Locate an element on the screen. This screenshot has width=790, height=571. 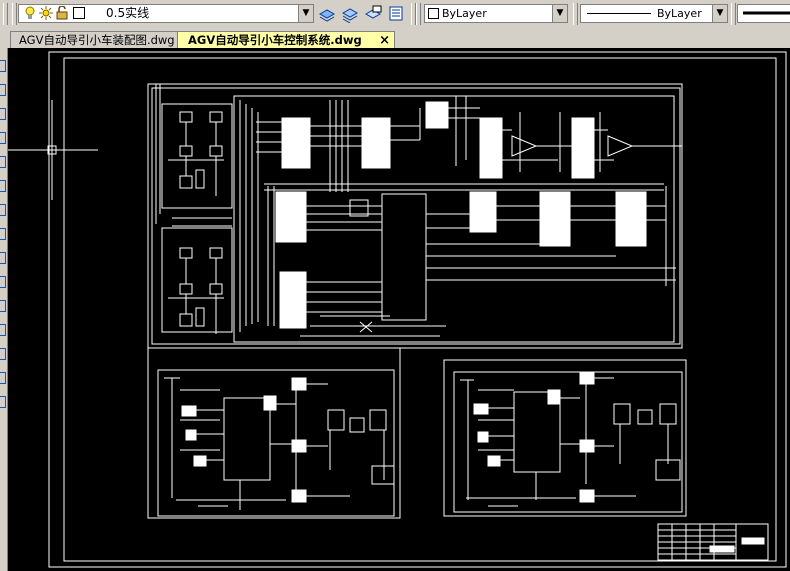
layer-dropdown-arrow: ▼ is located at coordinates (305, 13).